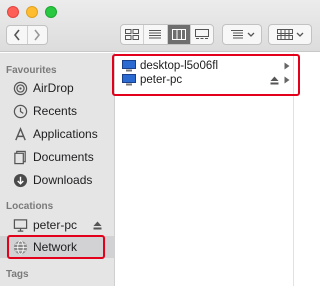 The image size is (320, 286). I want to click on network-highlight-box, so click(56, 247).